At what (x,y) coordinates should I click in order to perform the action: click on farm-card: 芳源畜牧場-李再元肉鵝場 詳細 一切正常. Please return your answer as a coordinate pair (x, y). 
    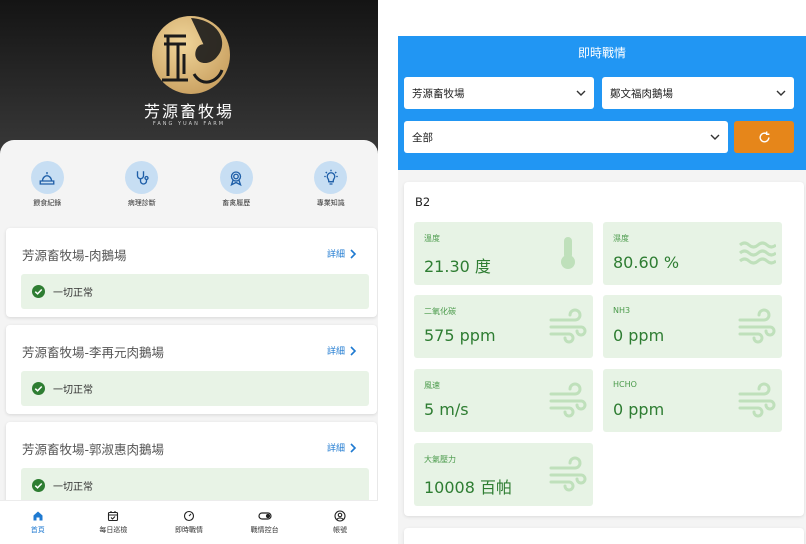
    Looking at the image, I should click on (191, 369).